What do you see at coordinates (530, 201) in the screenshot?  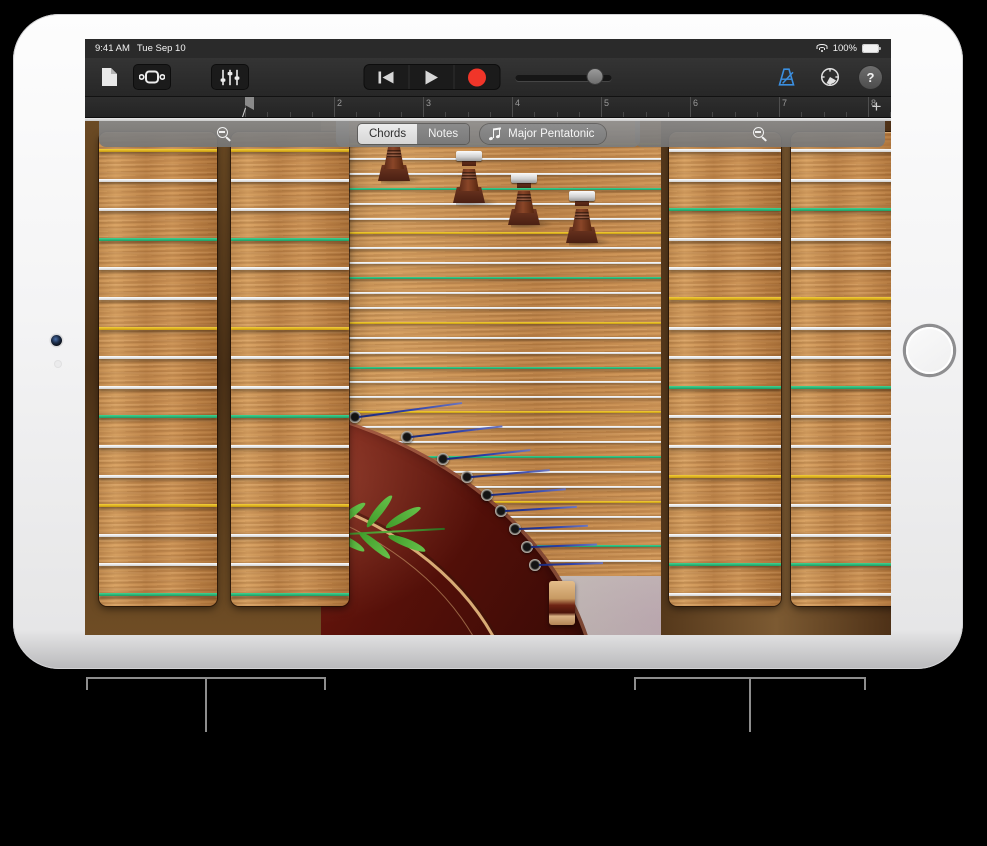 I see `movable-bridge` at bounding box center [530, 201].